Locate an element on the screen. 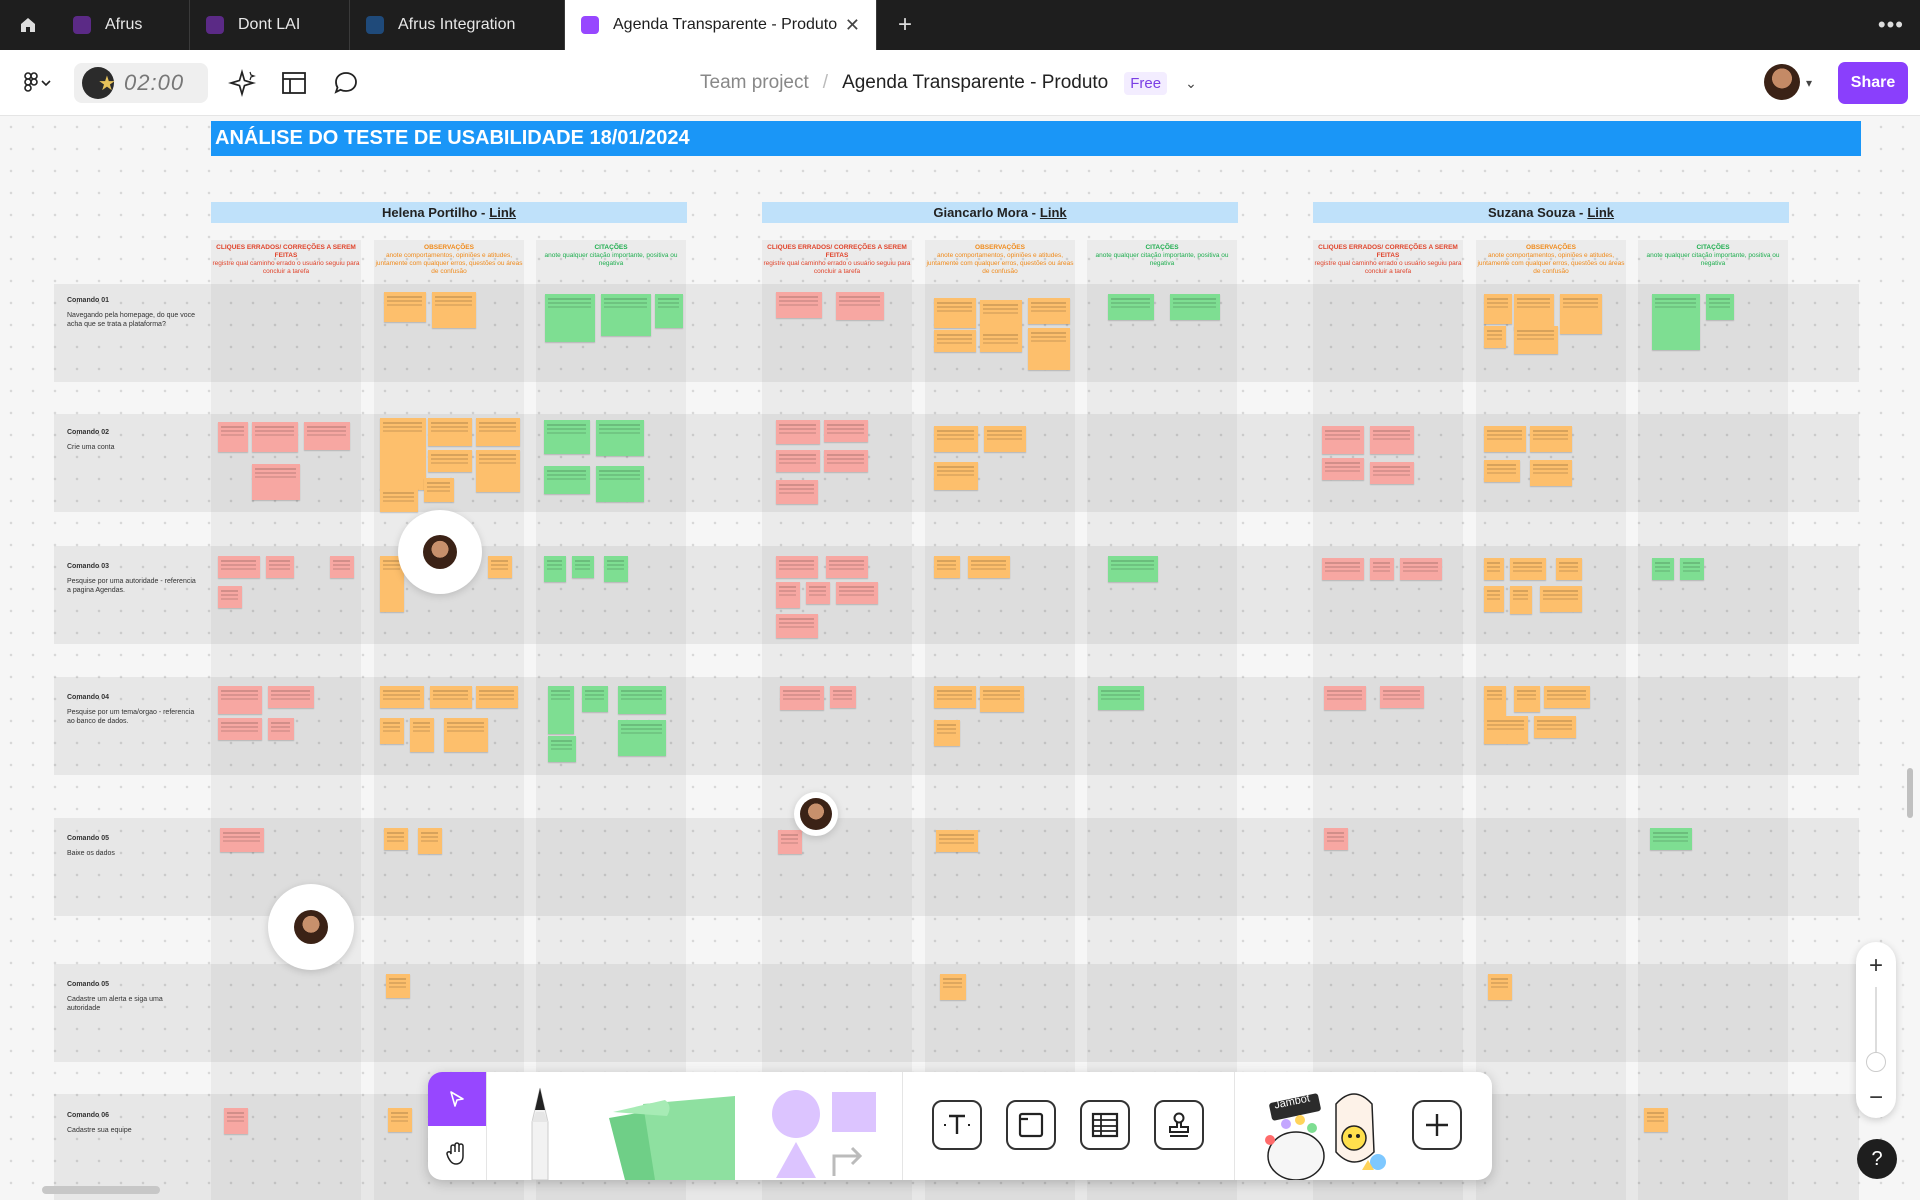 This screenshot has width=1920, height=1200. tab-afrus-integration: Afrus Integration is located at coordinates (457, 25).